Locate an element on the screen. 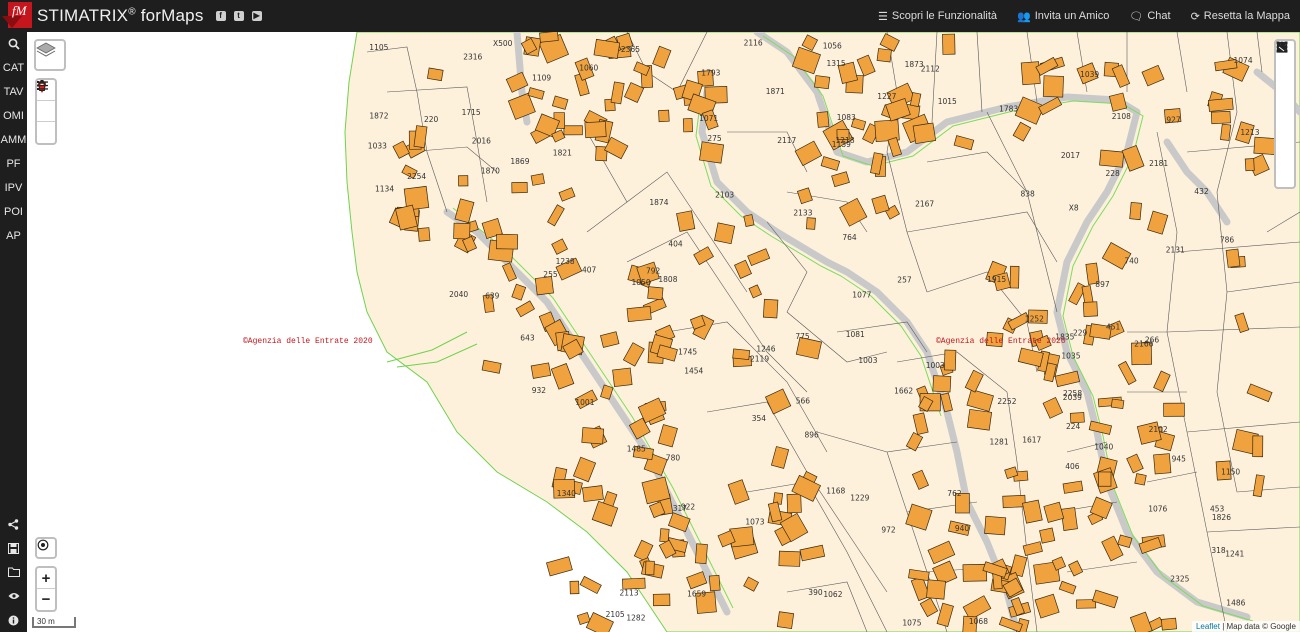 The height and width of the screenshot is (632, 1300). parcel-number: 1015 is located at coordinates (947, 101).